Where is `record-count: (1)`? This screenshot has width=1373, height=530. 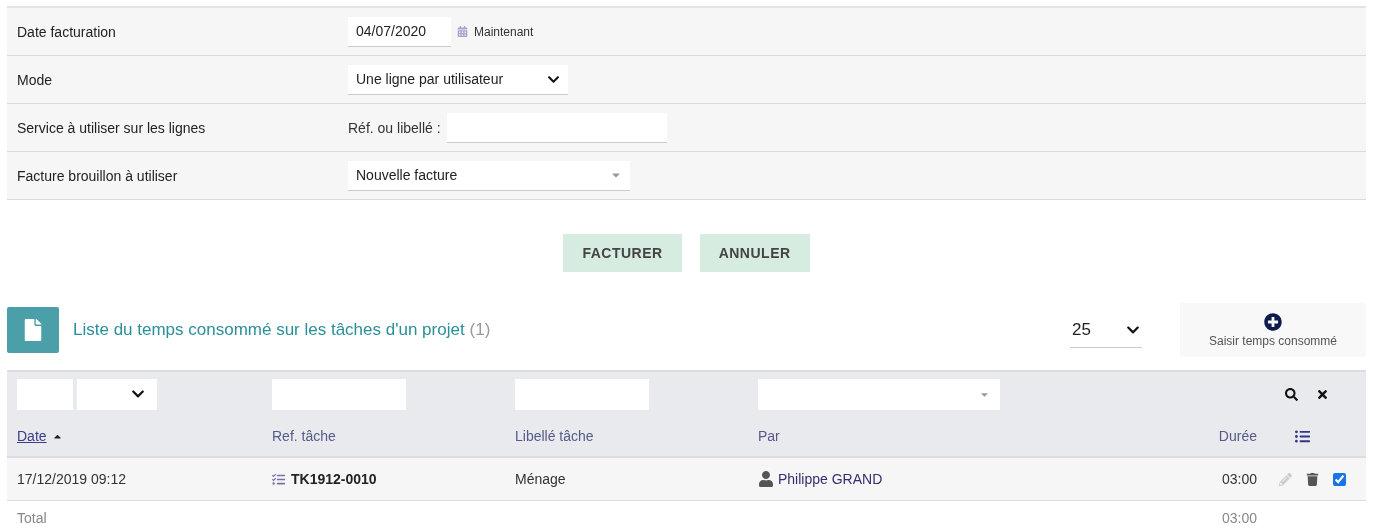
record-count: (1) is located at coordinates (480, 330).